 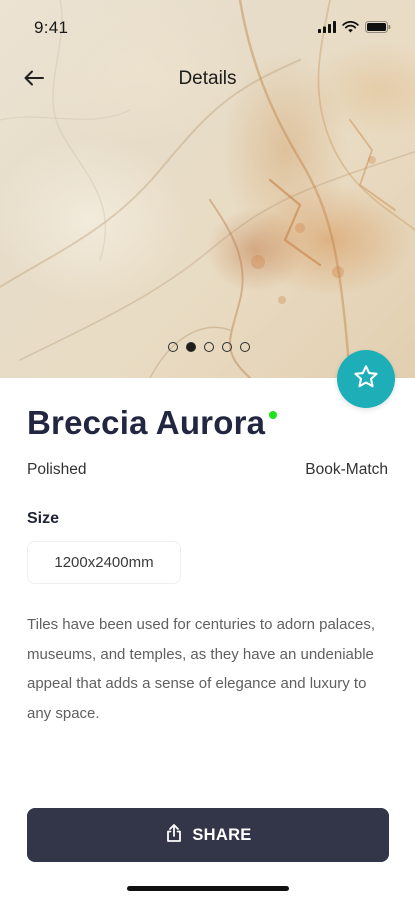 What do you see at coordinates (57, 469) in the screenshot?
I see `product-finish: Polished` at bounding box center [57, 469].